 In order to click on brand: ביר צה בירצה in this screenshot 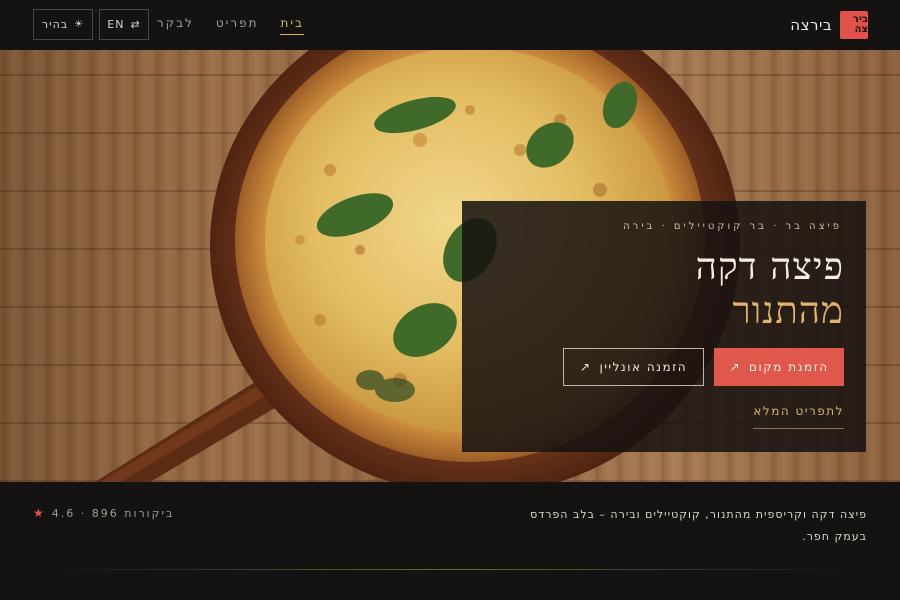, I will do `click(829, 25)`.